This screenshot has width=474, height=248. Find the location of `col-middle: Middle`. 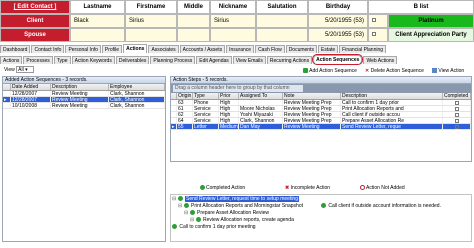

col-middle: Middle is located at coordinates (193, 7).